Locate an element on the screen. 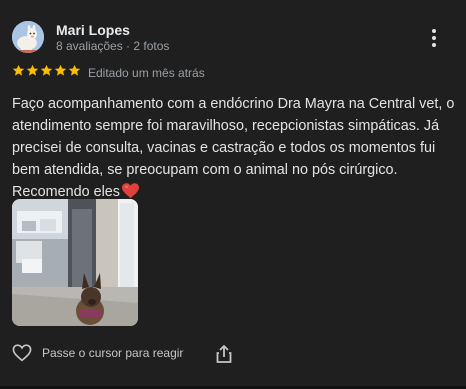 The height and width of the screenshot is (389, 466). share-button is located at coordinates (224, 354).